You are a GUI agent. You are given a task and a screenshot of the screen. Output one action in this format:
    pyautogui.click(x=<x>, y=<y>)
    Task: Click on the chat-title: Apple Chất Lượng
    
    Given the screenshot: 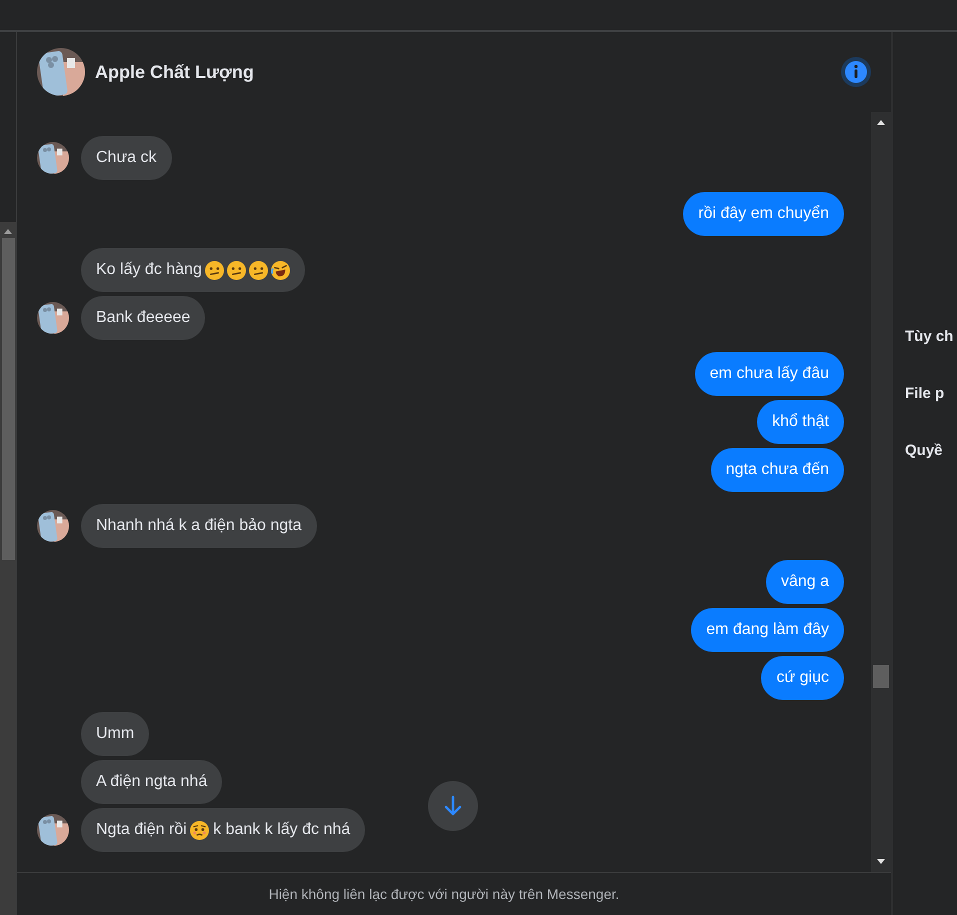 What is the action you would take?
    pyautogui.click(x=175, y=72)
    